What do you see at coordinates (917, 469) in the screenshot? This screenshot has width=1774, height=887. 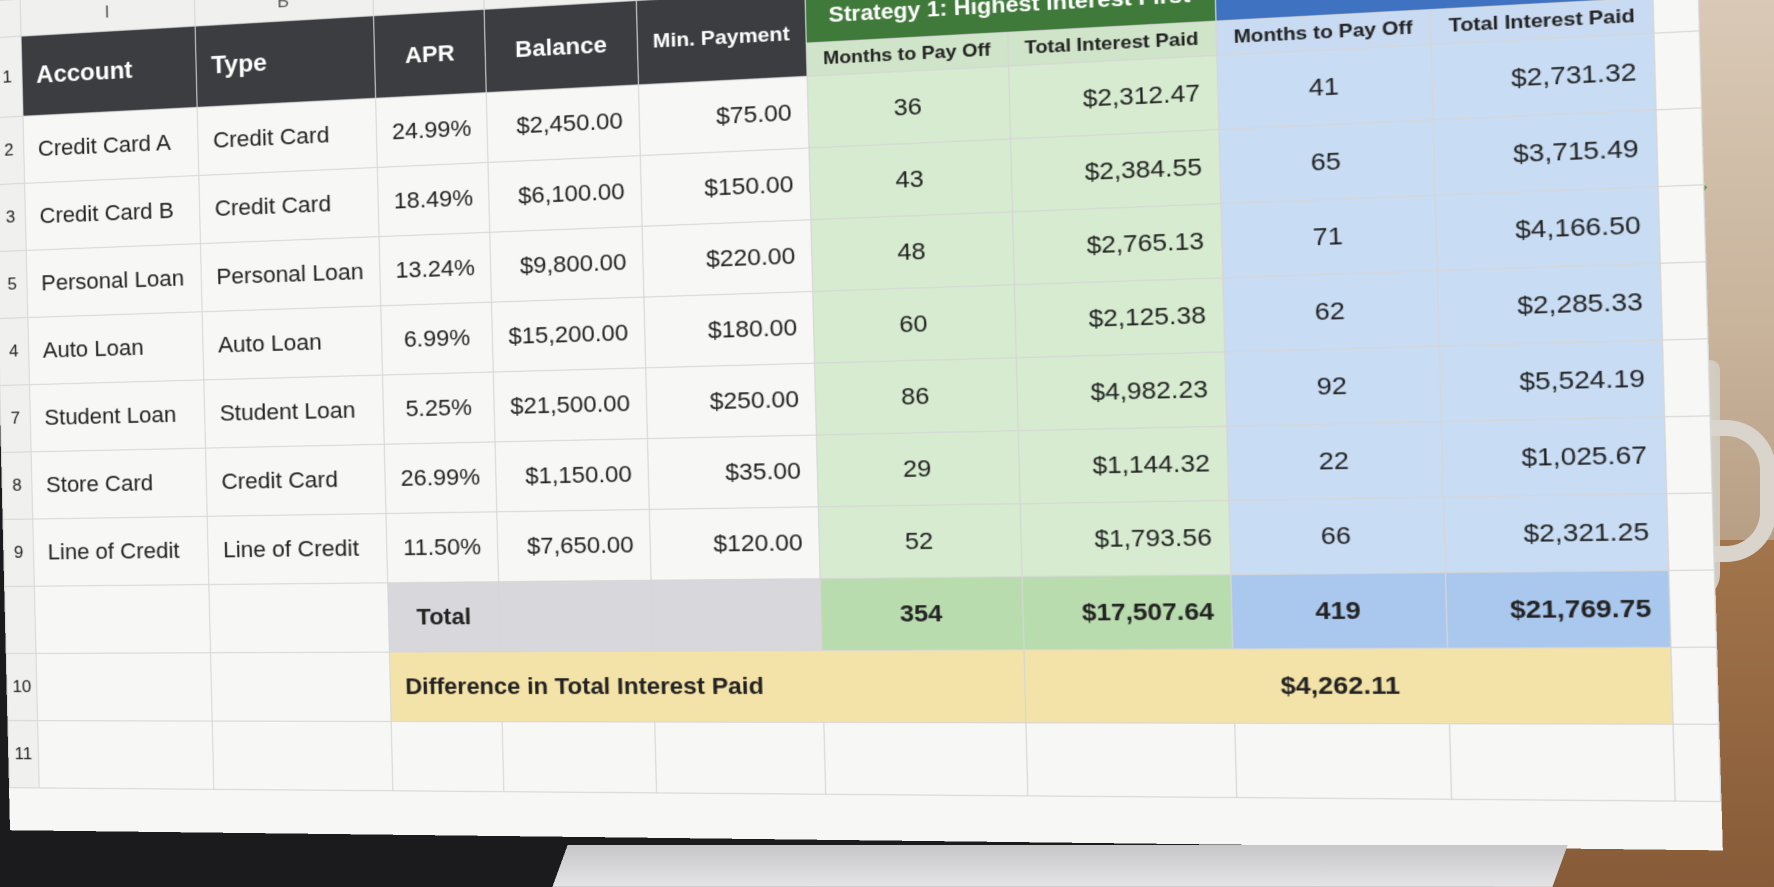 I see `cell-s1-months: 29` at bounding box center [917, 469].